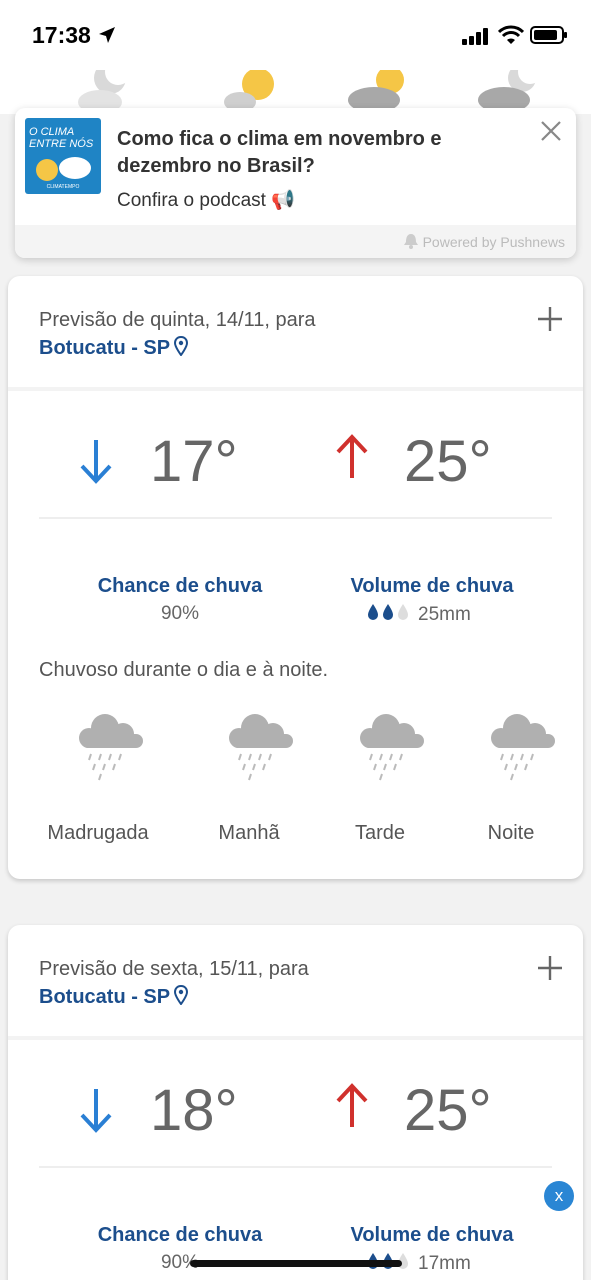 The image size is (591, 1280). I want to click on min-temperature: 18°, so click(194, 1110).